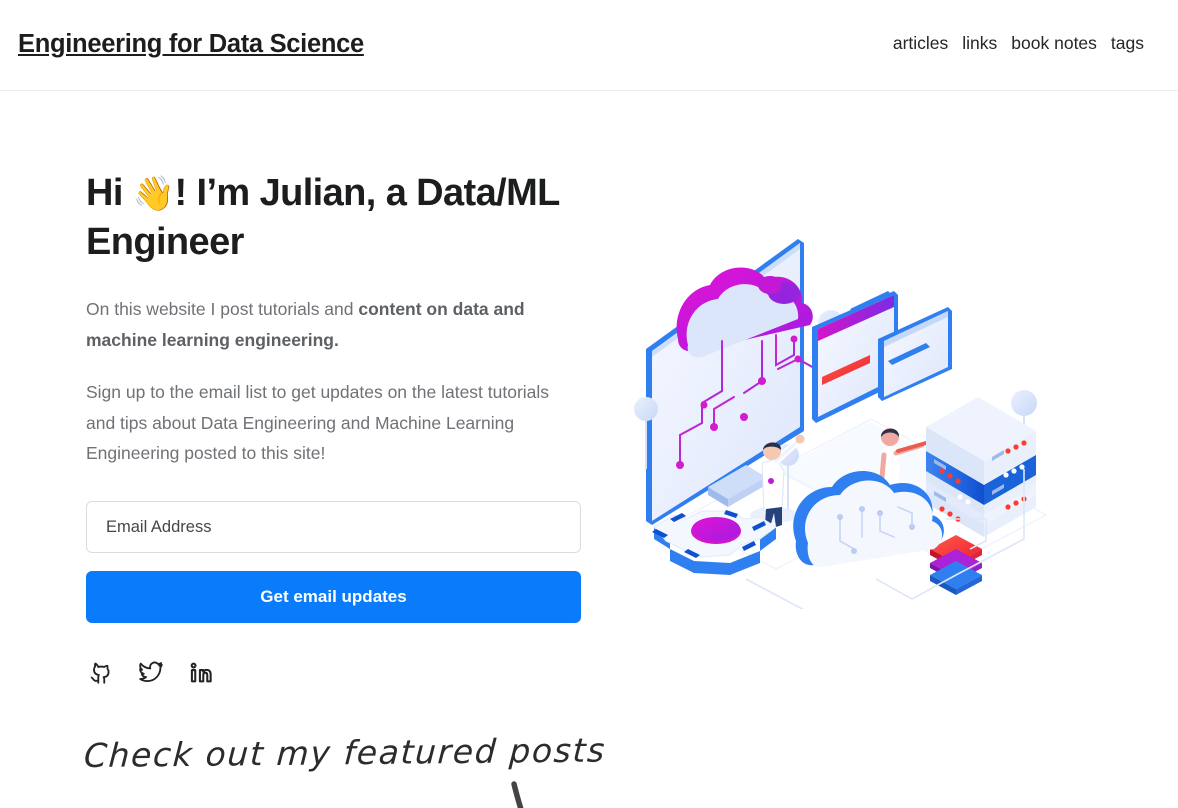 The image size is (1178, 808). What do you see at coordinates (333, 597) in the screenshot?
I see `get-email-updates-button: Get email updates` at bounding box center [333, 597].